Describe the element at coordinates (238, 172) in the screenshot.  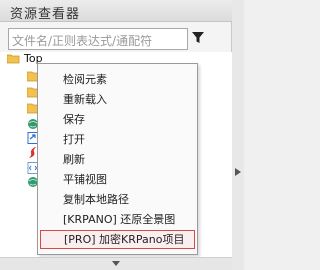
I see `chevron-right-icon` at that location.